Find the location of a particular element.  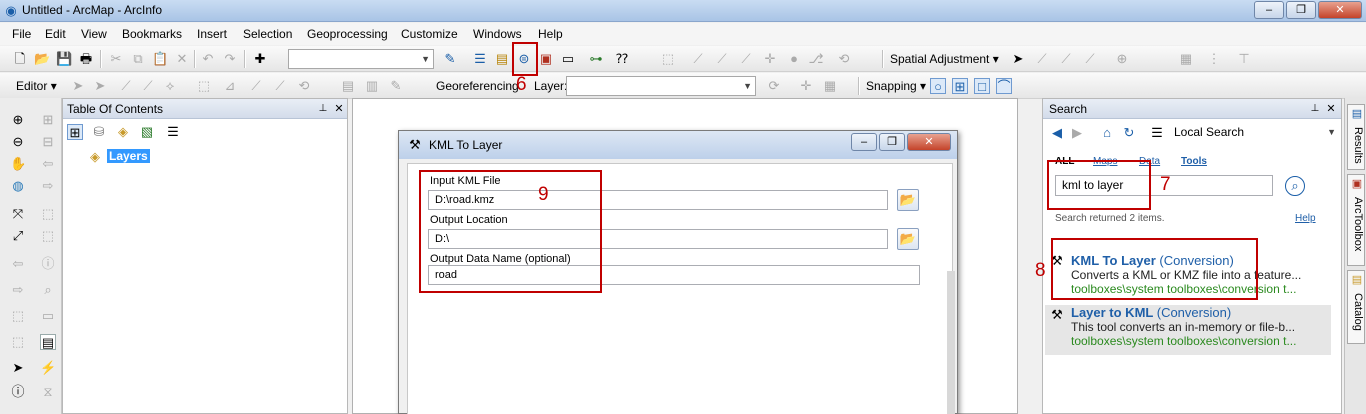

search-go-icon: ⌕ is located at coordinates (1295, 186).